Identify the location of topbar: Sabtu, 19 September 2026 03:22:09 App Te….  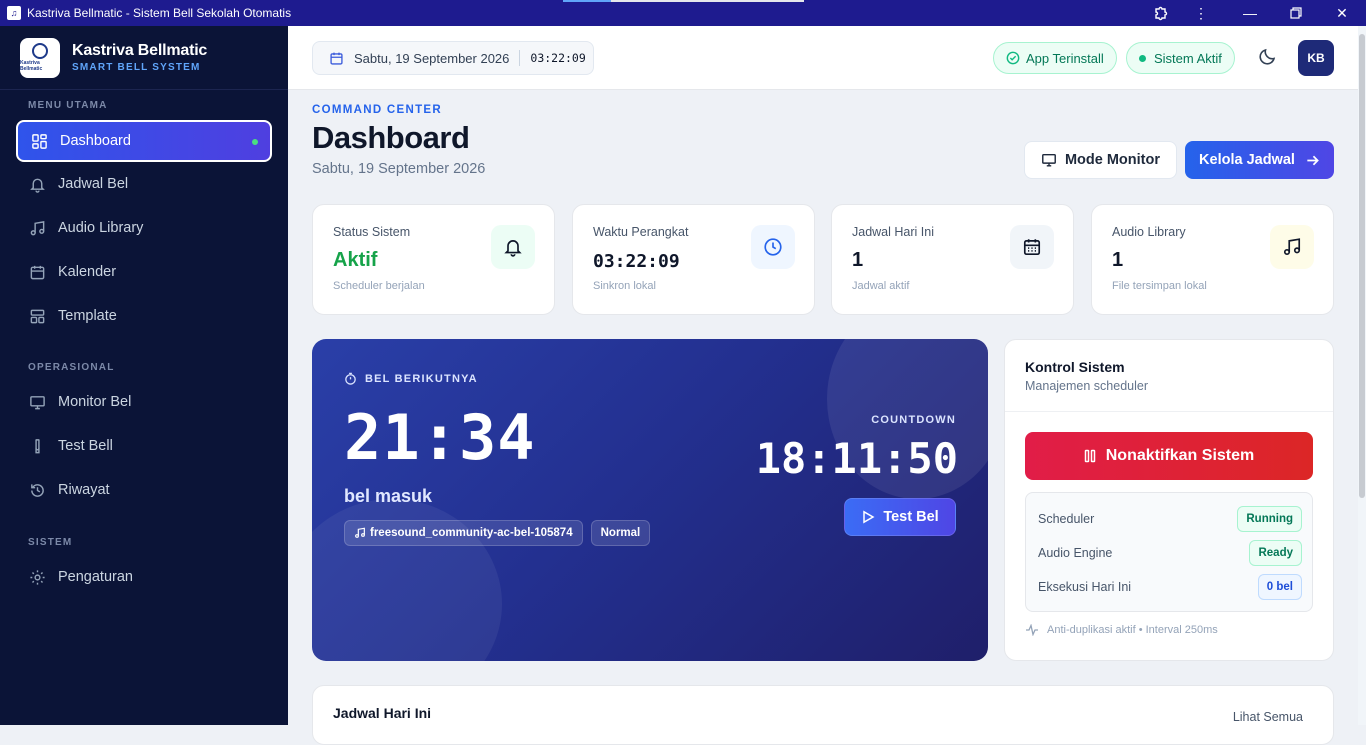
(823, 58).